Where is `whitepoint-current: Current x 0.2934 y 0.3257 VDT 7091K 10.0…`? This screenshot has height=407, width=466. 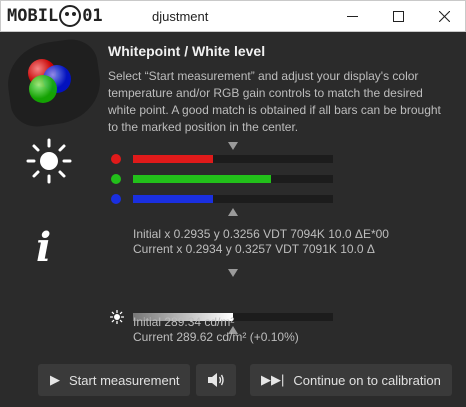 whitepoint-current: Current x 0.2934 y 0.3257 VDT 7091K 10.0… is located at coordinates (254, 249).